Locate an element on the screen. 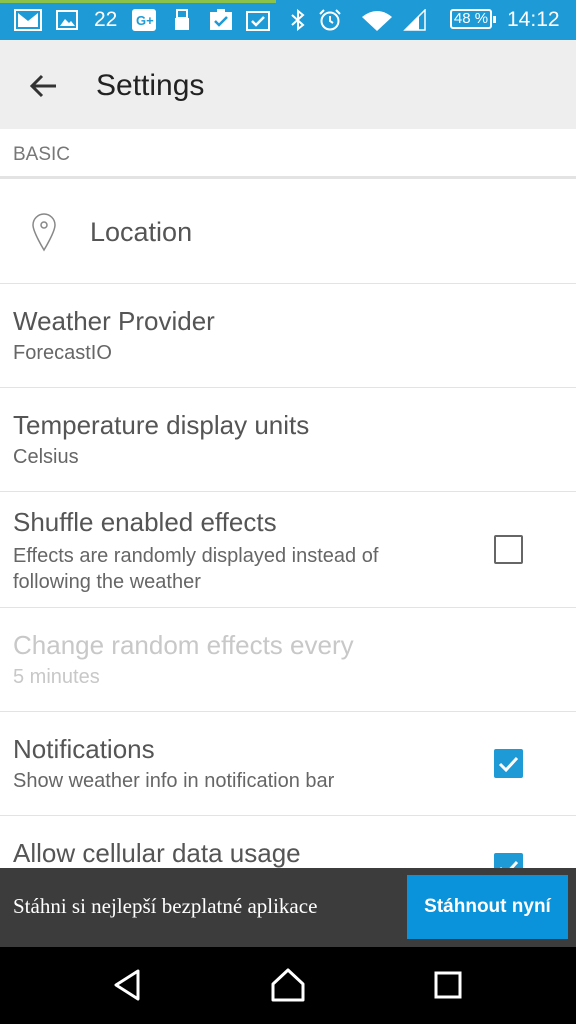 The width and height of the screenshot is (576, 1024). download-now-button: Stáhnout nyní is located at coordinates (487, 907).